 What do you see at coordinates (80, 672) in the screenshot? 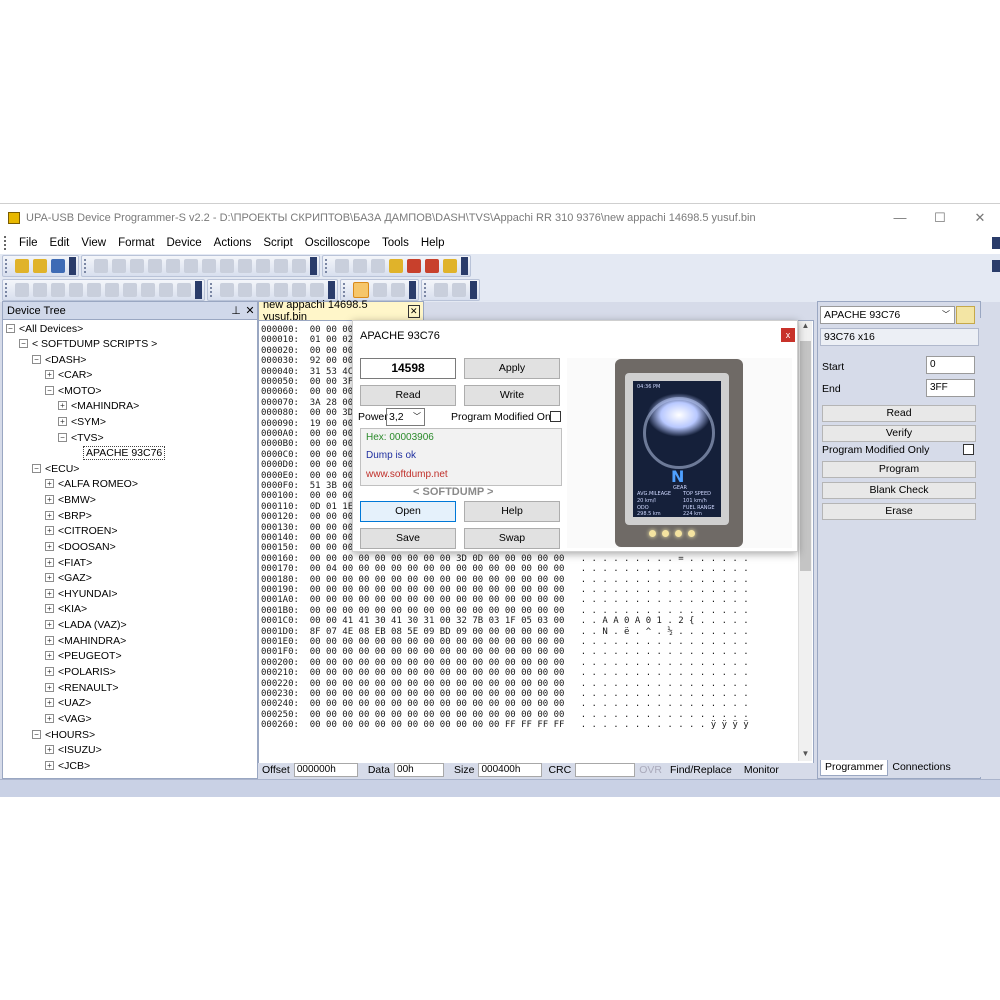
I see `tree-node-polaris: + <POLARIS>` at bounding box center [80, 672].